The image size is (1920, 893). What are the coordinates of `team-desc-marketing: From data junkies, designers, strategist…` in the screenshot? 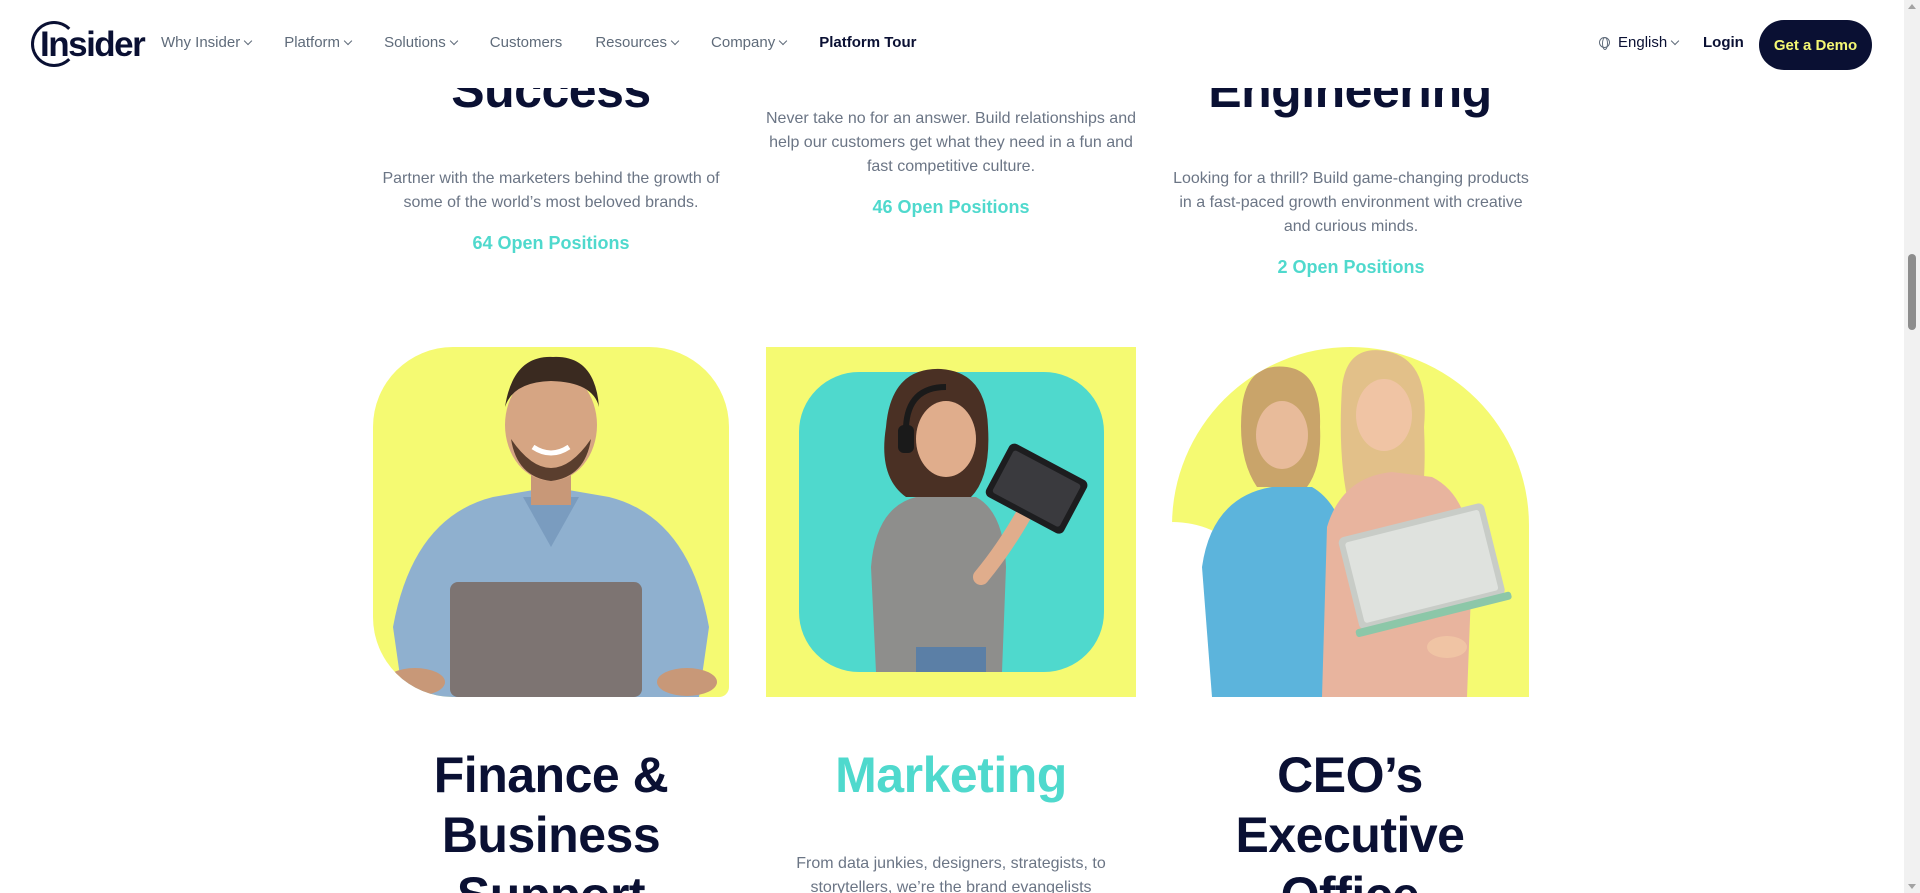 It's located at (951, 874).